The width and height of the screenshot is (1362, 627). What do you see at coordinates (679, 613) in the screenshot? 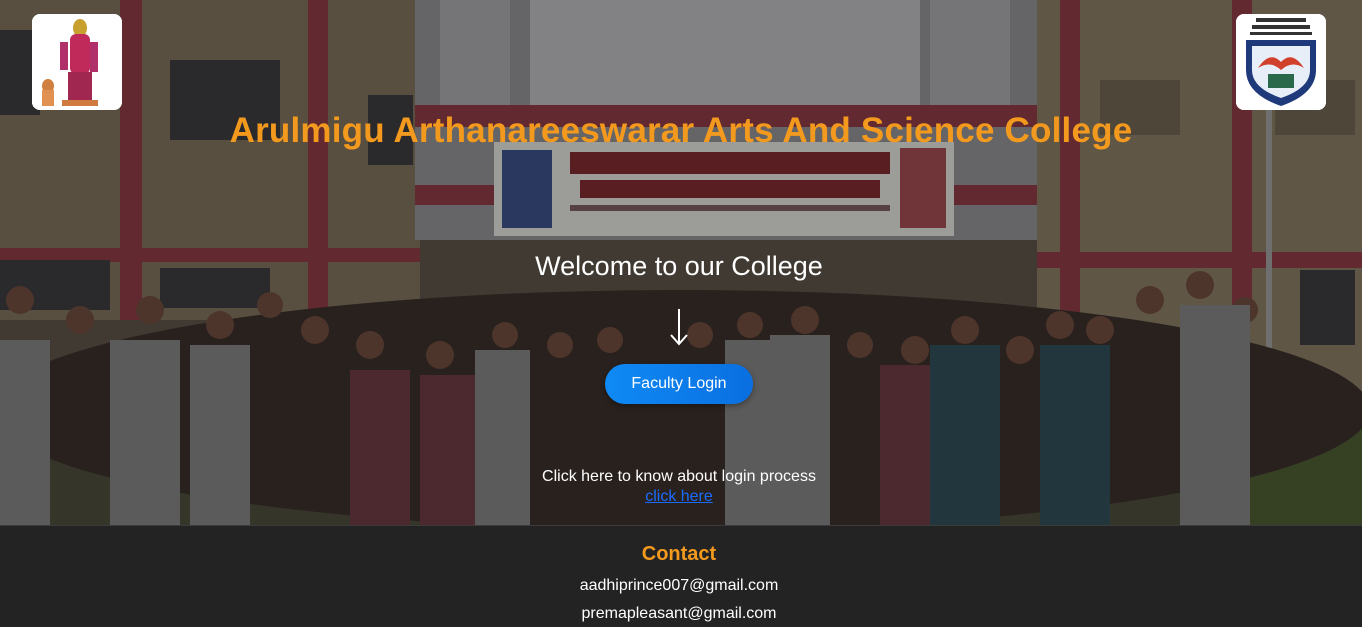
I see `contact-email: premapleasant@gmail.com` at bounding box center [679, 613].